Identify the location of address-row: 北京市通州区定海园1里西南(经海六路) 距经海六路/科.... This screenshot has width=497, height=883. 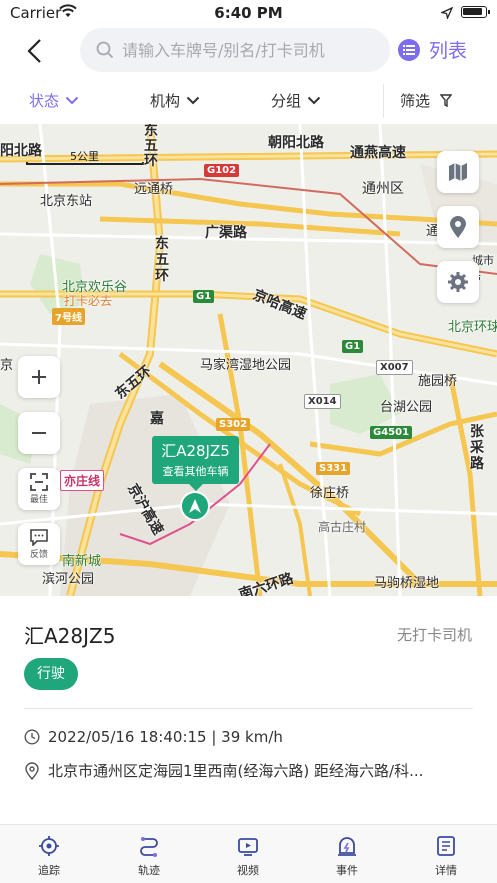
(248, 770).